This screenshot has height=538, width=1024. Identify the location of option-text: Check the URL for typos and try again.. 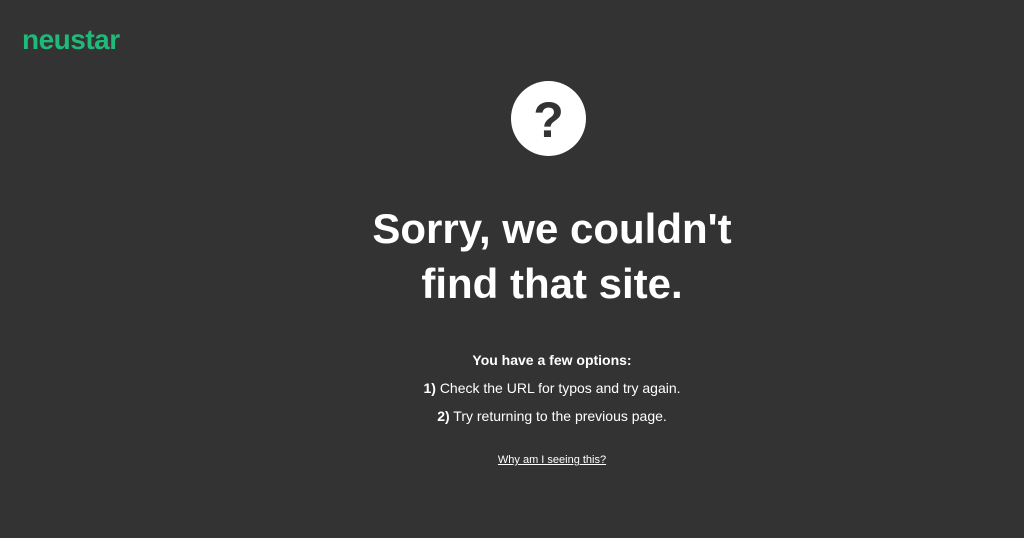
(560, 388).